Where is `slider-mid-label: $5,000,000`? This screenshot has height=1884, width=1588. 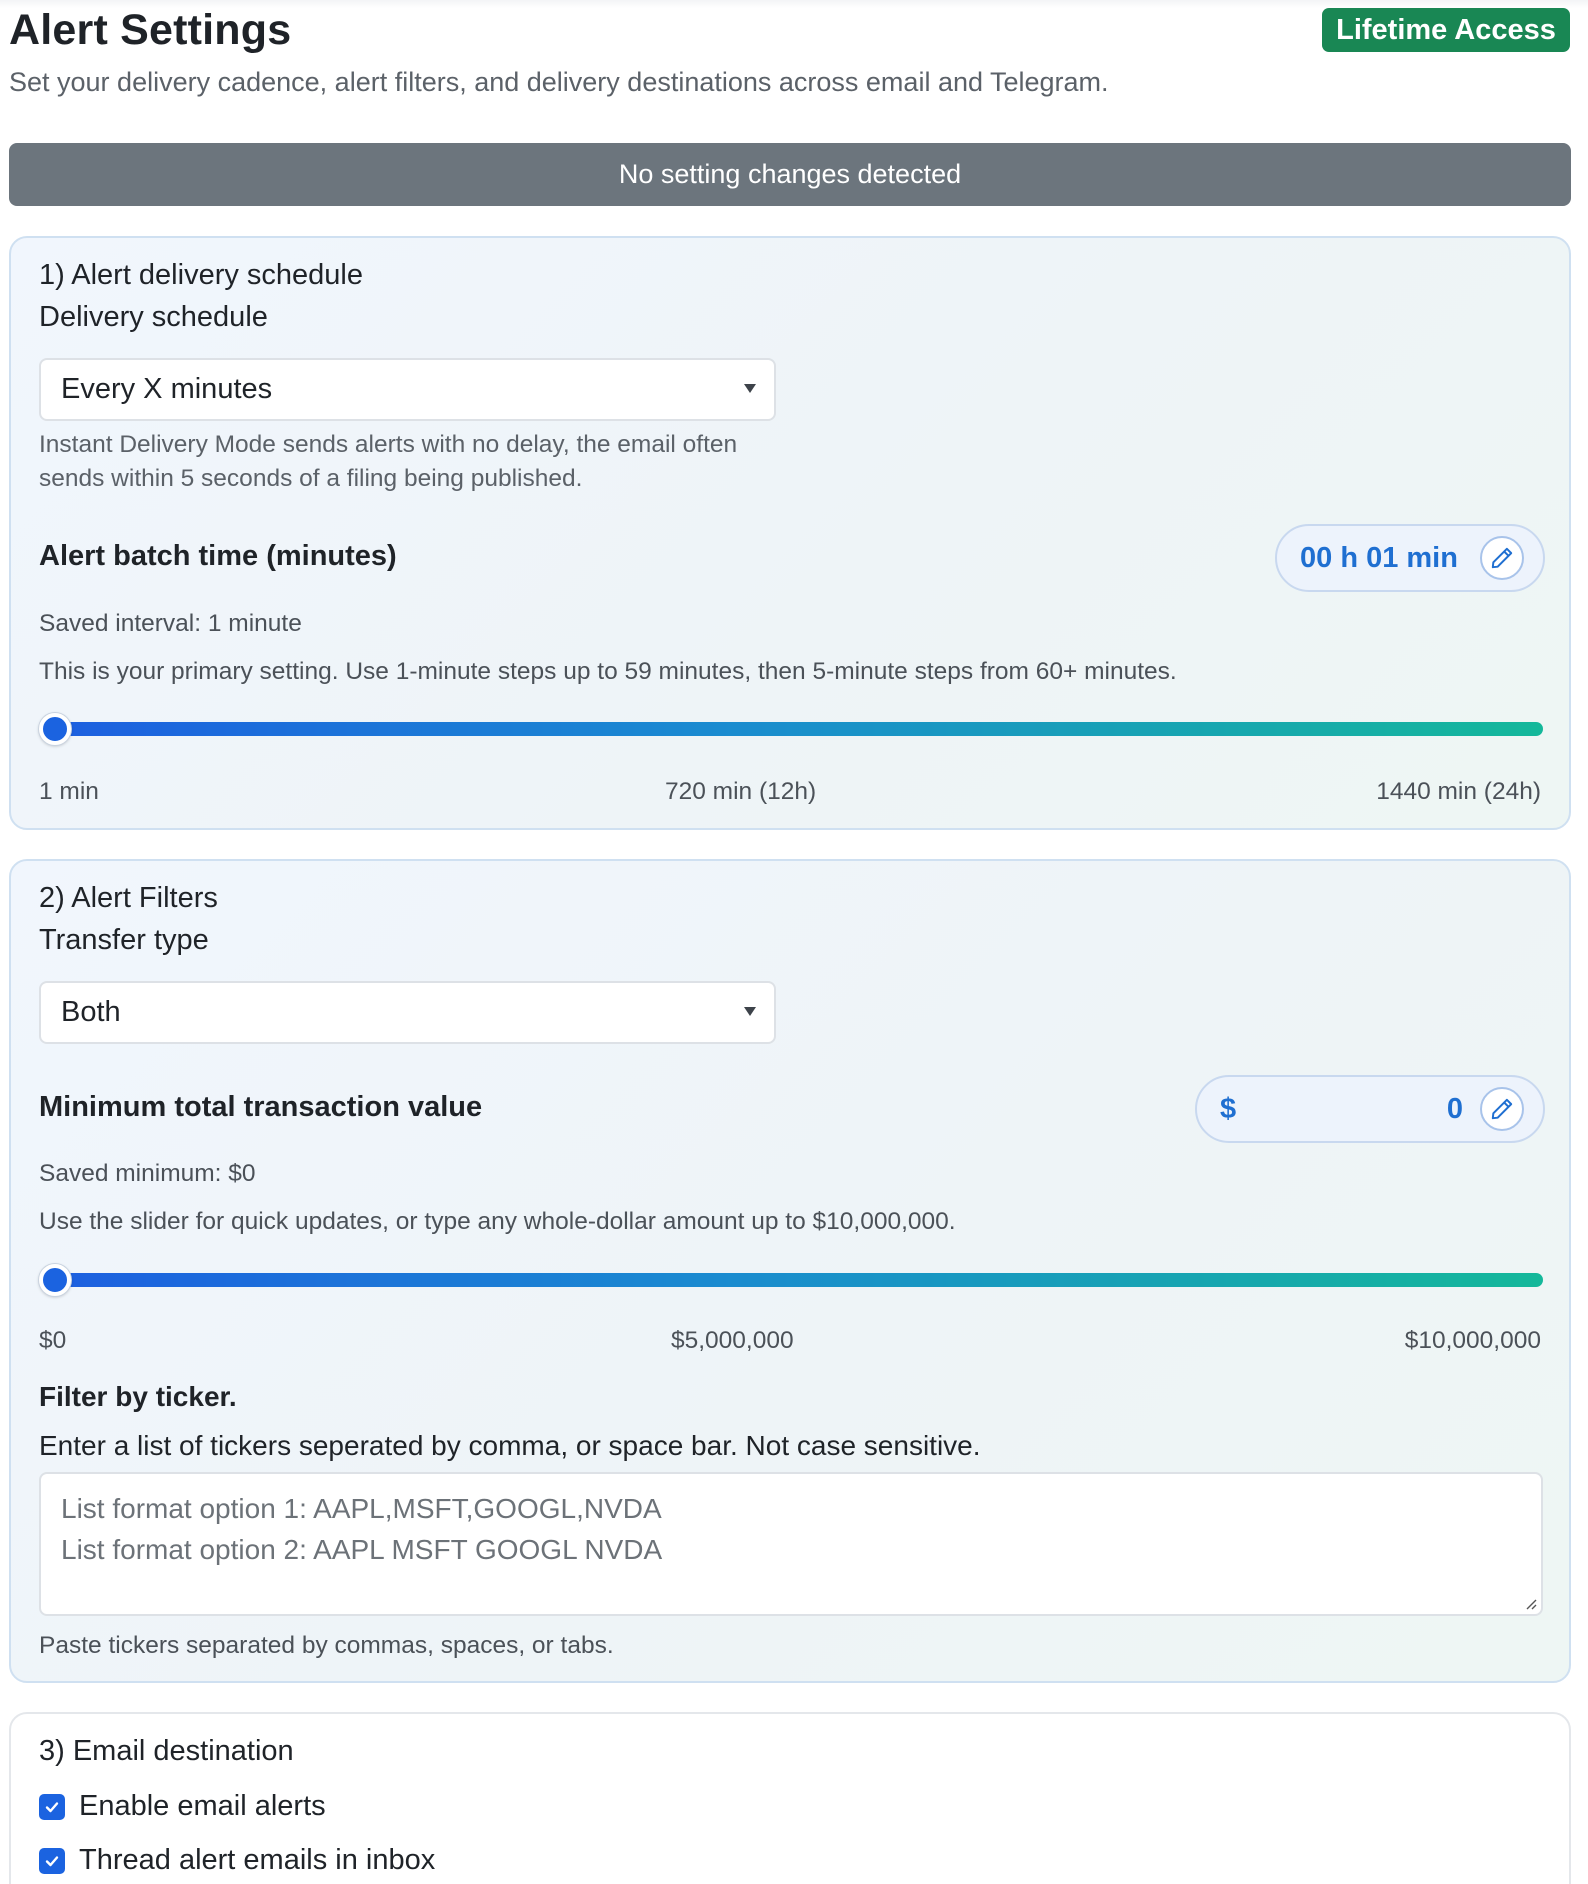 slider-mid-label: $5,000,000 is located at coordinates (732, 1340).